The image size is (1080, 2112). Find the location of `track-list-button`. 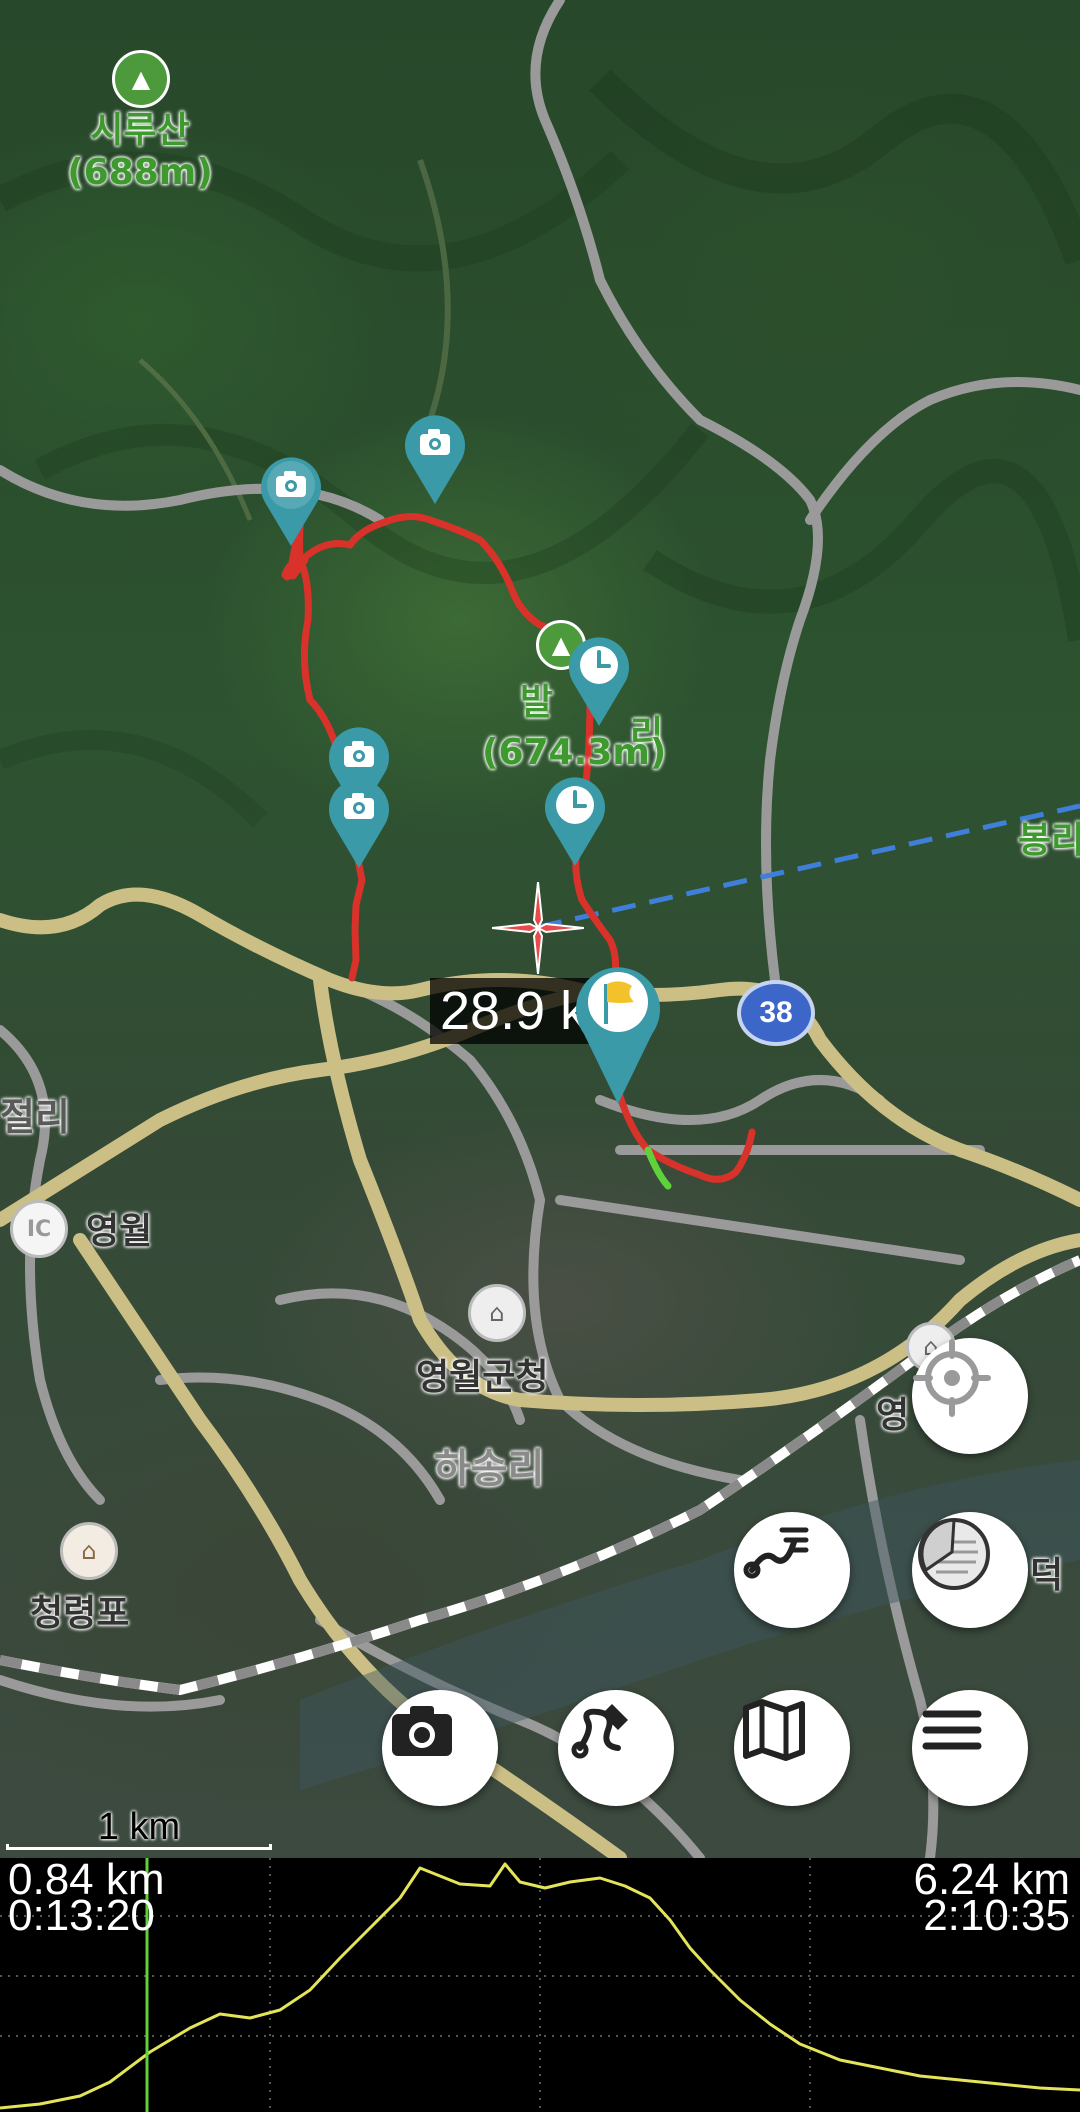

track-list-button is located at coordinates (792, 1570).